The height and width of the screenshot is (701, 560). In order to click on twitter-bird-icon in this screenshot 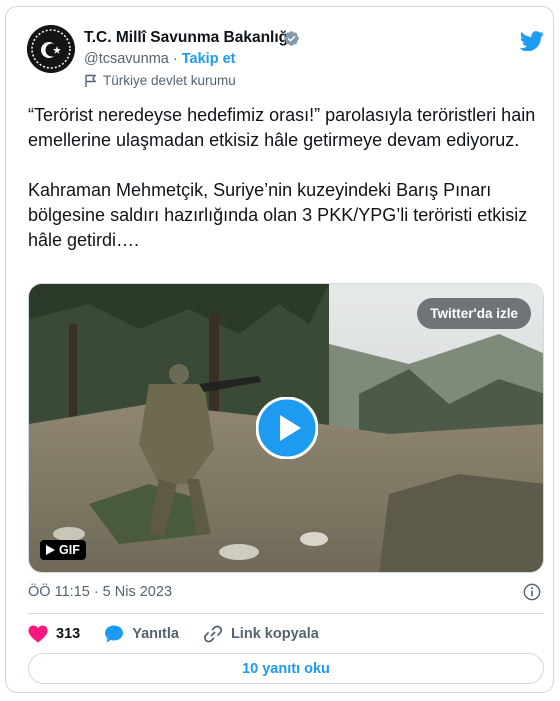, I will do `click(532, 41)`.